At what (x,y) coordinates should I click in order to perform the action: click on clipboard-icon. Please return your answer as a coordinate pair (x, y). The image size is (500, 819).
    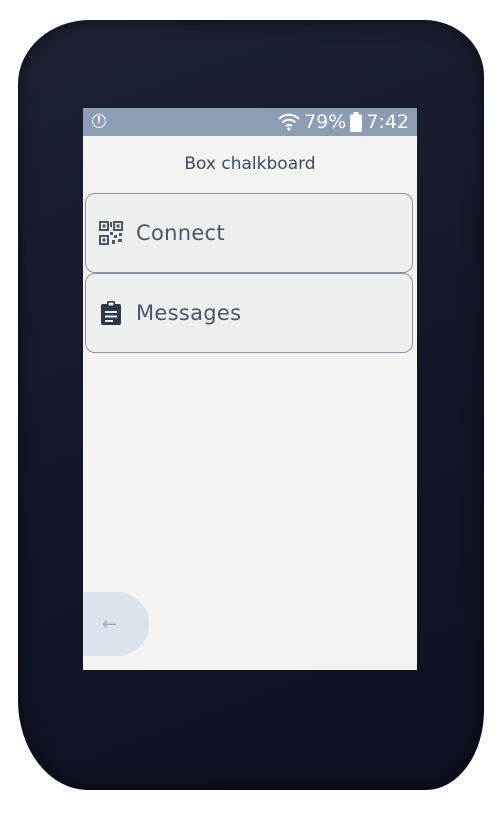
    Looking at the image, I should click on (111, 313).